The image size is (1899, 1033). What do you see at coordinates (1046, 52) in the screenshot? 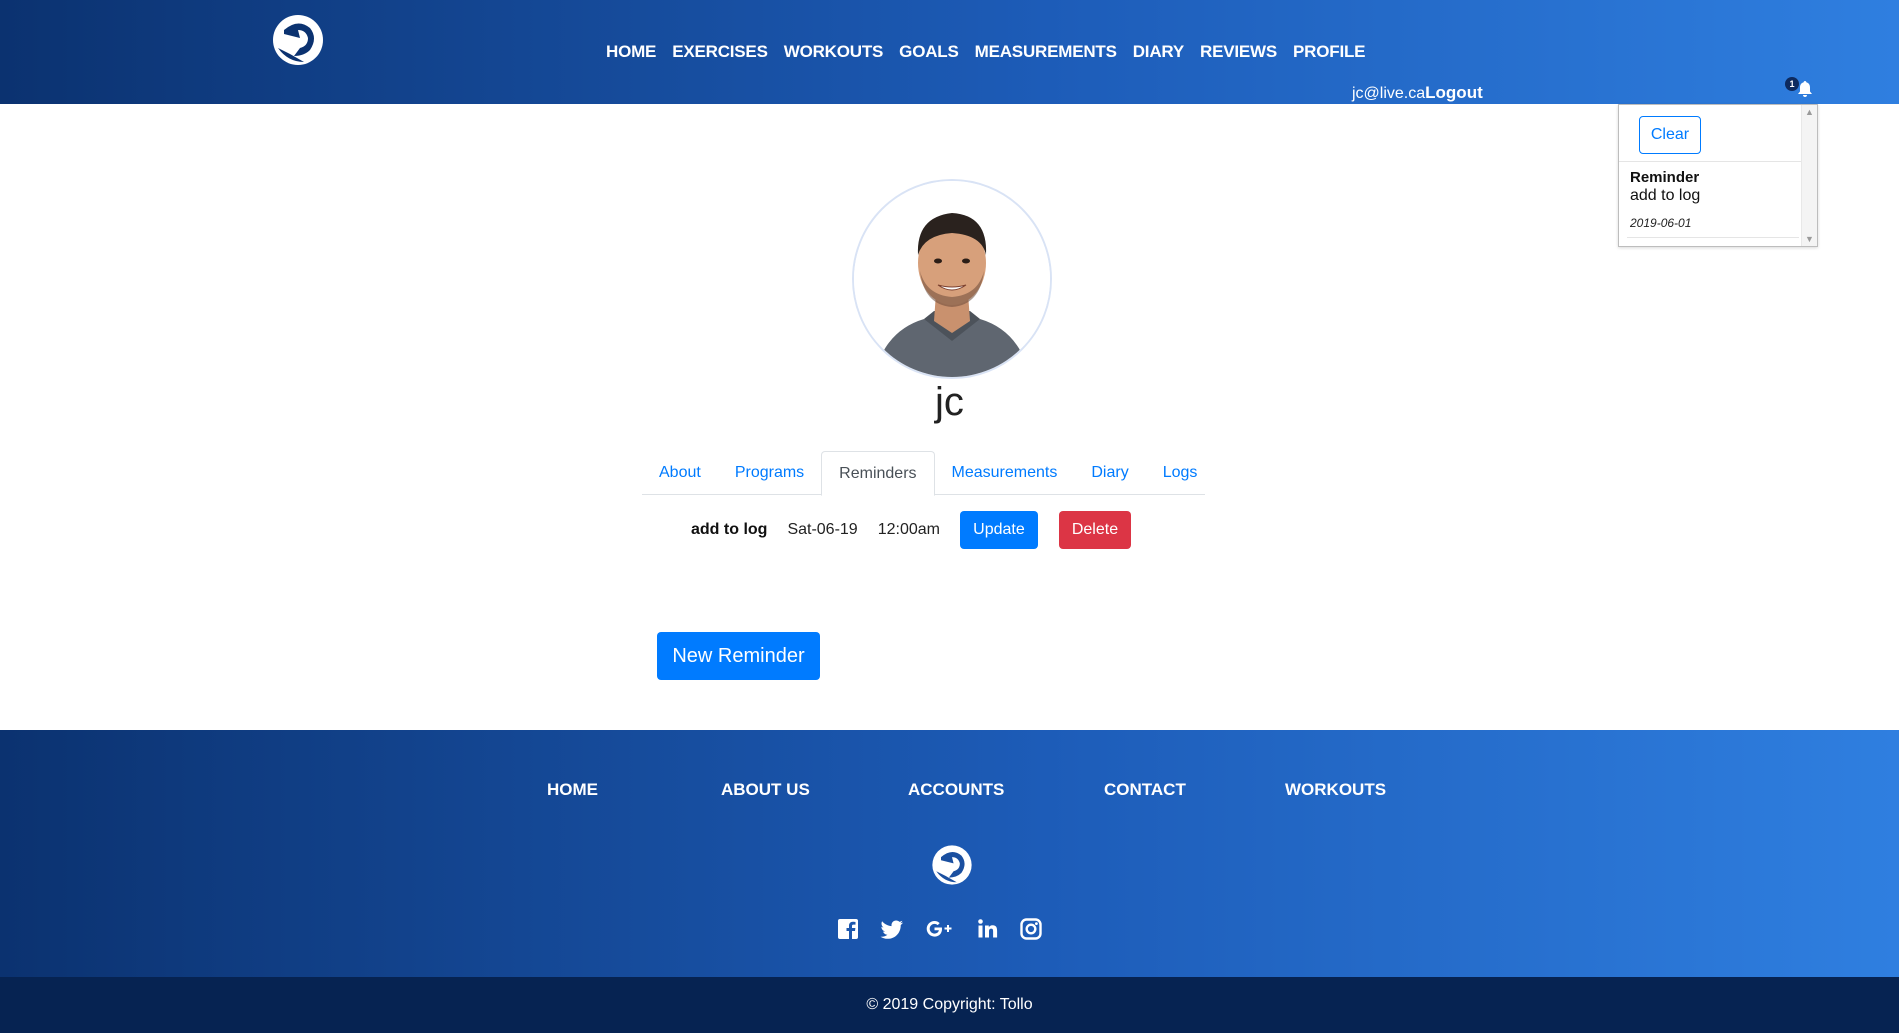
I see `nav-measurements: MEASUREMENTS` at bounding box center [1046, 52].